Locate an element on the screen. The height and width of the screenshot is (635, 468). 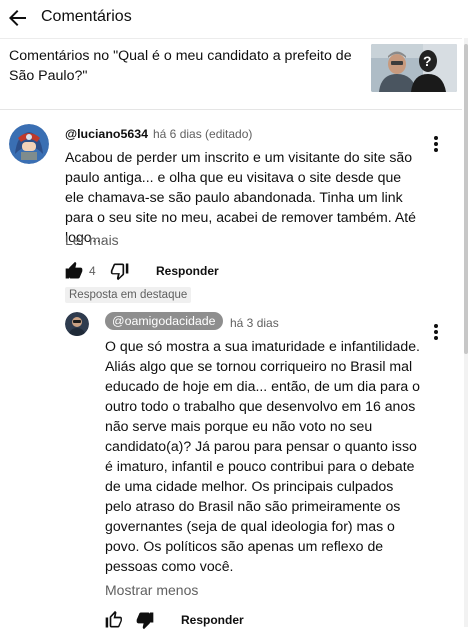
comment-author: @luciano5634 is located at coordinates (106, 134).